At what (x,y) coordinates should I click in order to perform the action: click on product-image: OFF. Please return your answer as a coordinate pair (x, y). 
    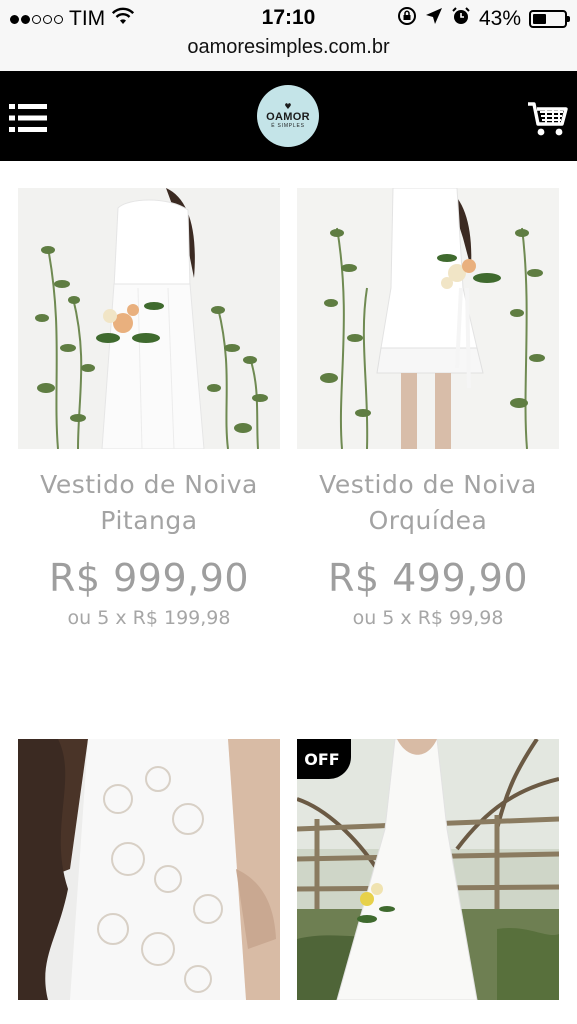
    Looking at the image, I should click on (428, 869).